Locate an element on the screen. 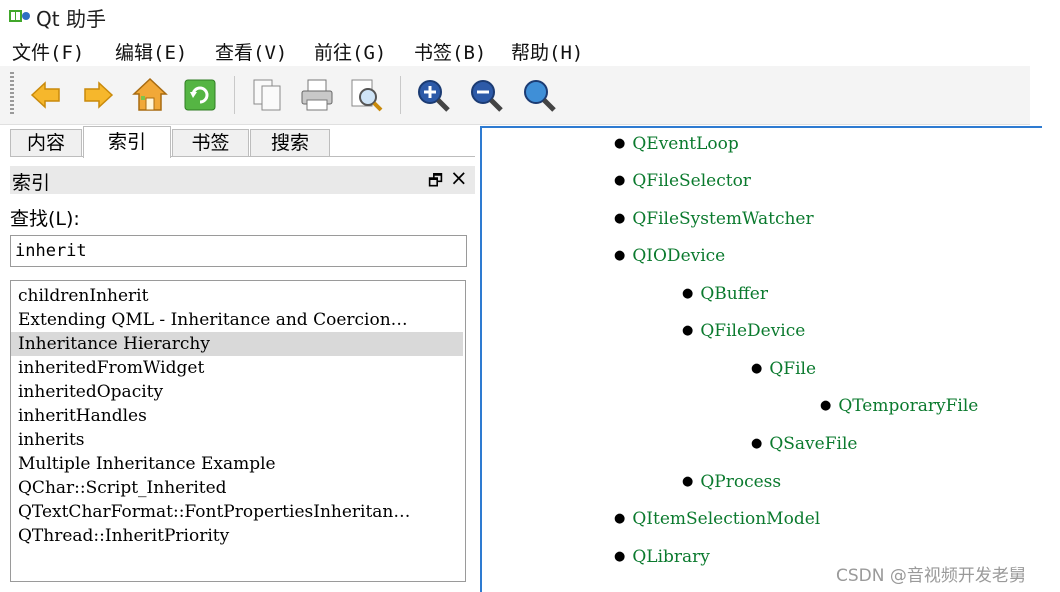  tab-contents: 内容 is located at coordinates (46, 143).